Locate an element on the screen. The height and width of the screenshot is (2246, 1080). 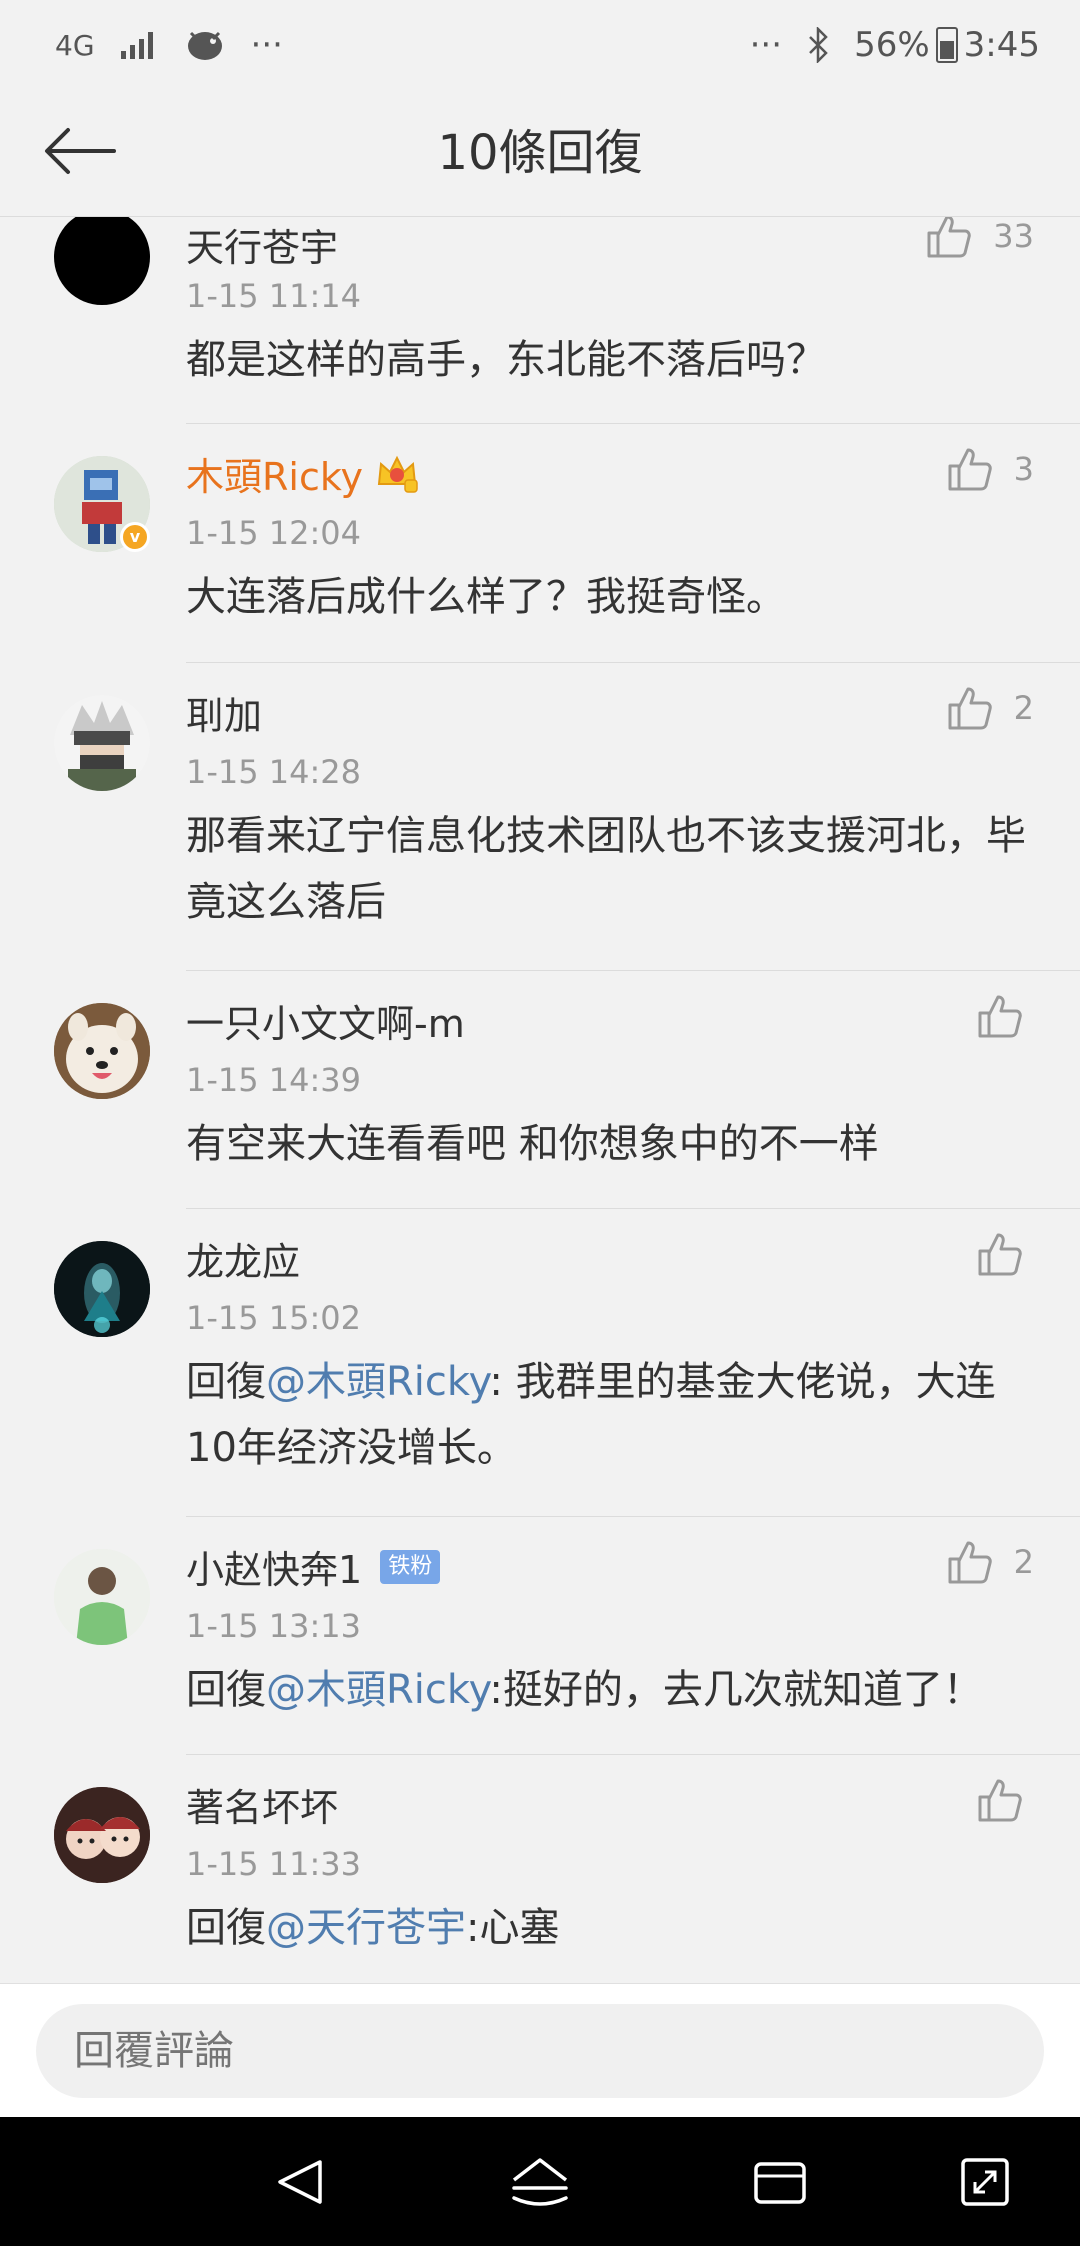
battery-percent: 56% is located at coordinates (892, 45).